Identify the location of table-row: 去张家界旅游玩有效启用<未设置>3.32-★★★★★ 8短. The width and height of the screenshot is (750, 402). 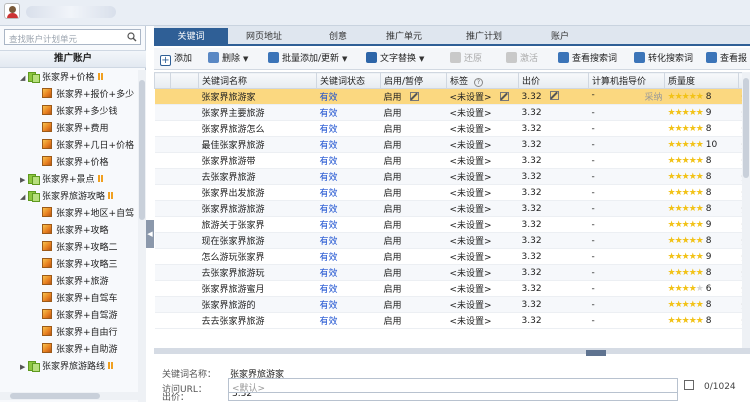
(452, 272).